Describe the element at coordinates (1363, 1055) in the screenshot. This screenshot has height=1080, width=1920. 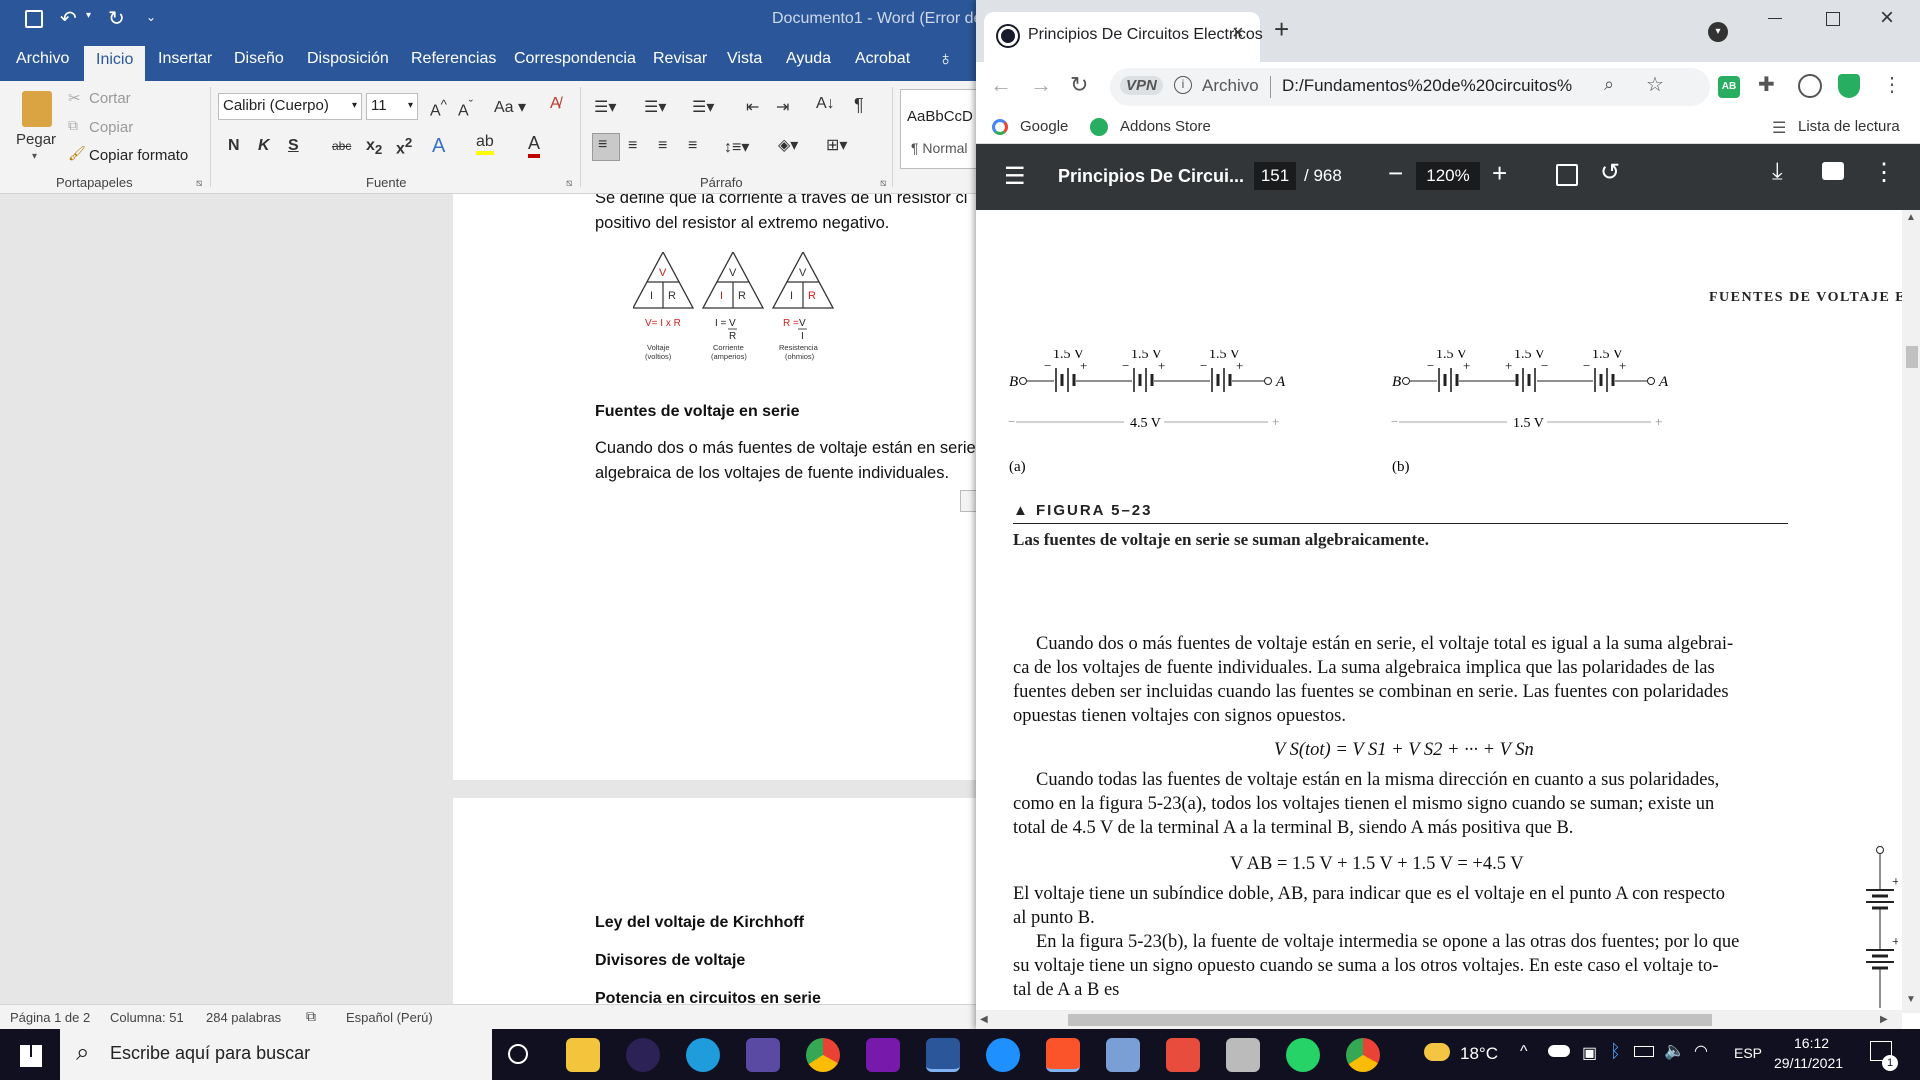
I see `chrome-profile-icon` at that location.